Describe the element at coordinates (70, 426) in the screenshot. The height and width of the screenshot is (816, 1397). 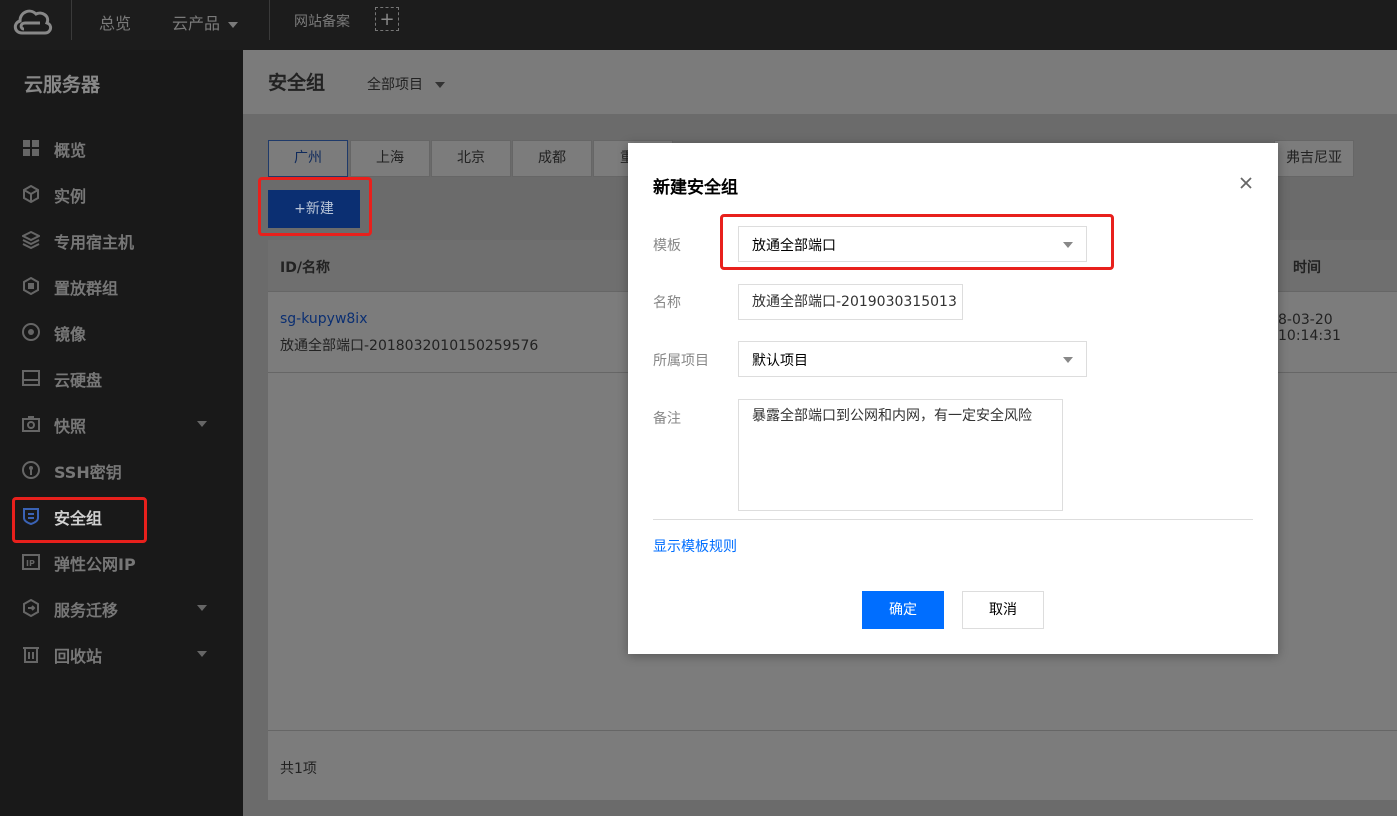
I see `sidebar-item-label: 快照` at that location.